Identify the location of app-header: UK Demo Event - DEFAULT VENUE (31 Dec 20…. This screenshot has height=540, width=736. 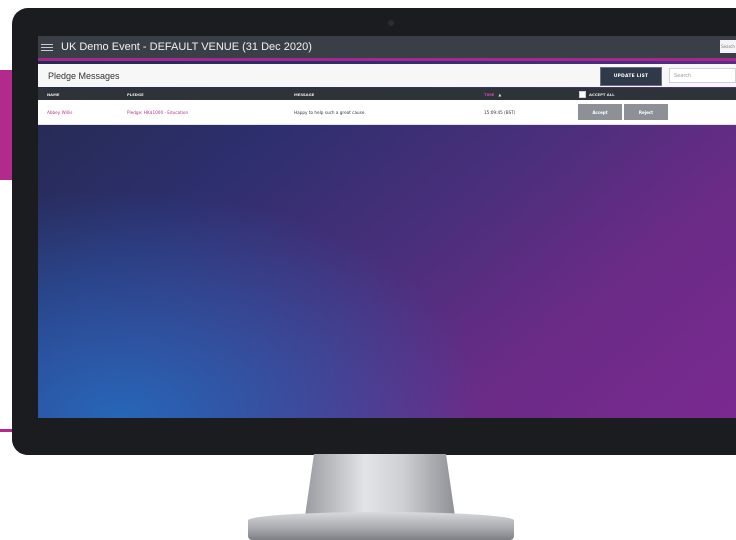
(387, 47).